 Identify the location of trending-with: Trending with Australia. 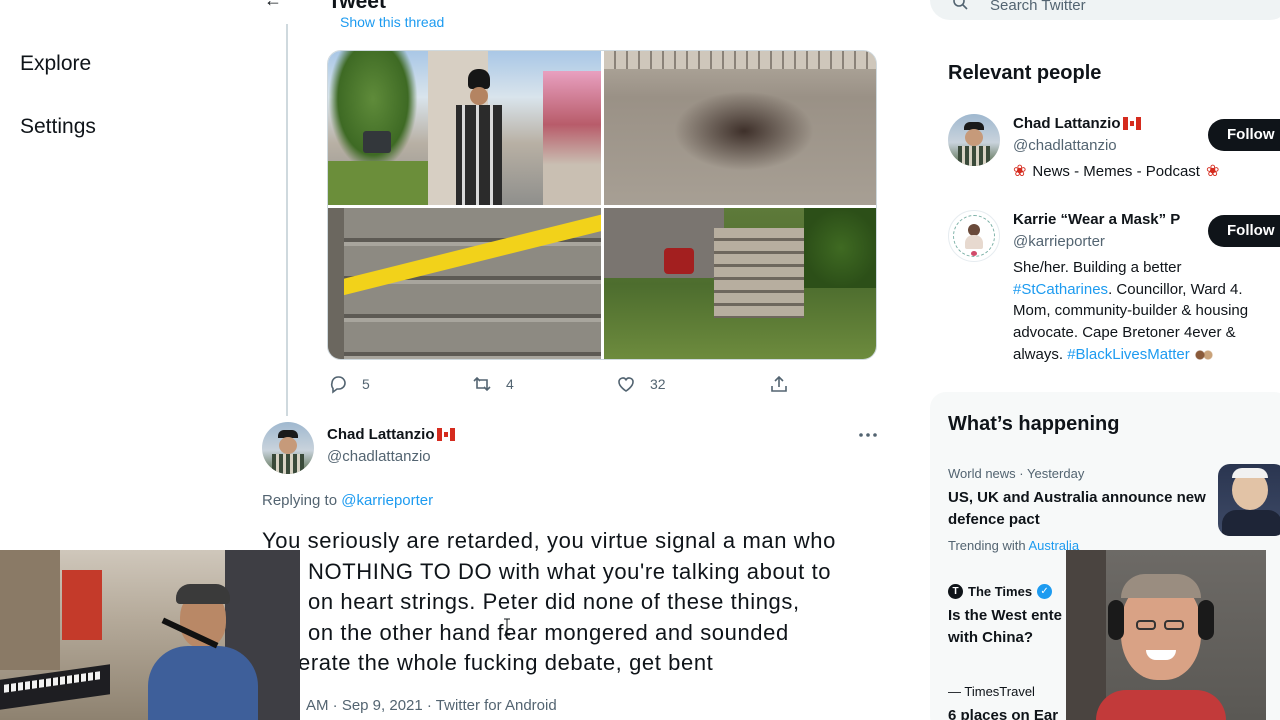
(1013, 545).